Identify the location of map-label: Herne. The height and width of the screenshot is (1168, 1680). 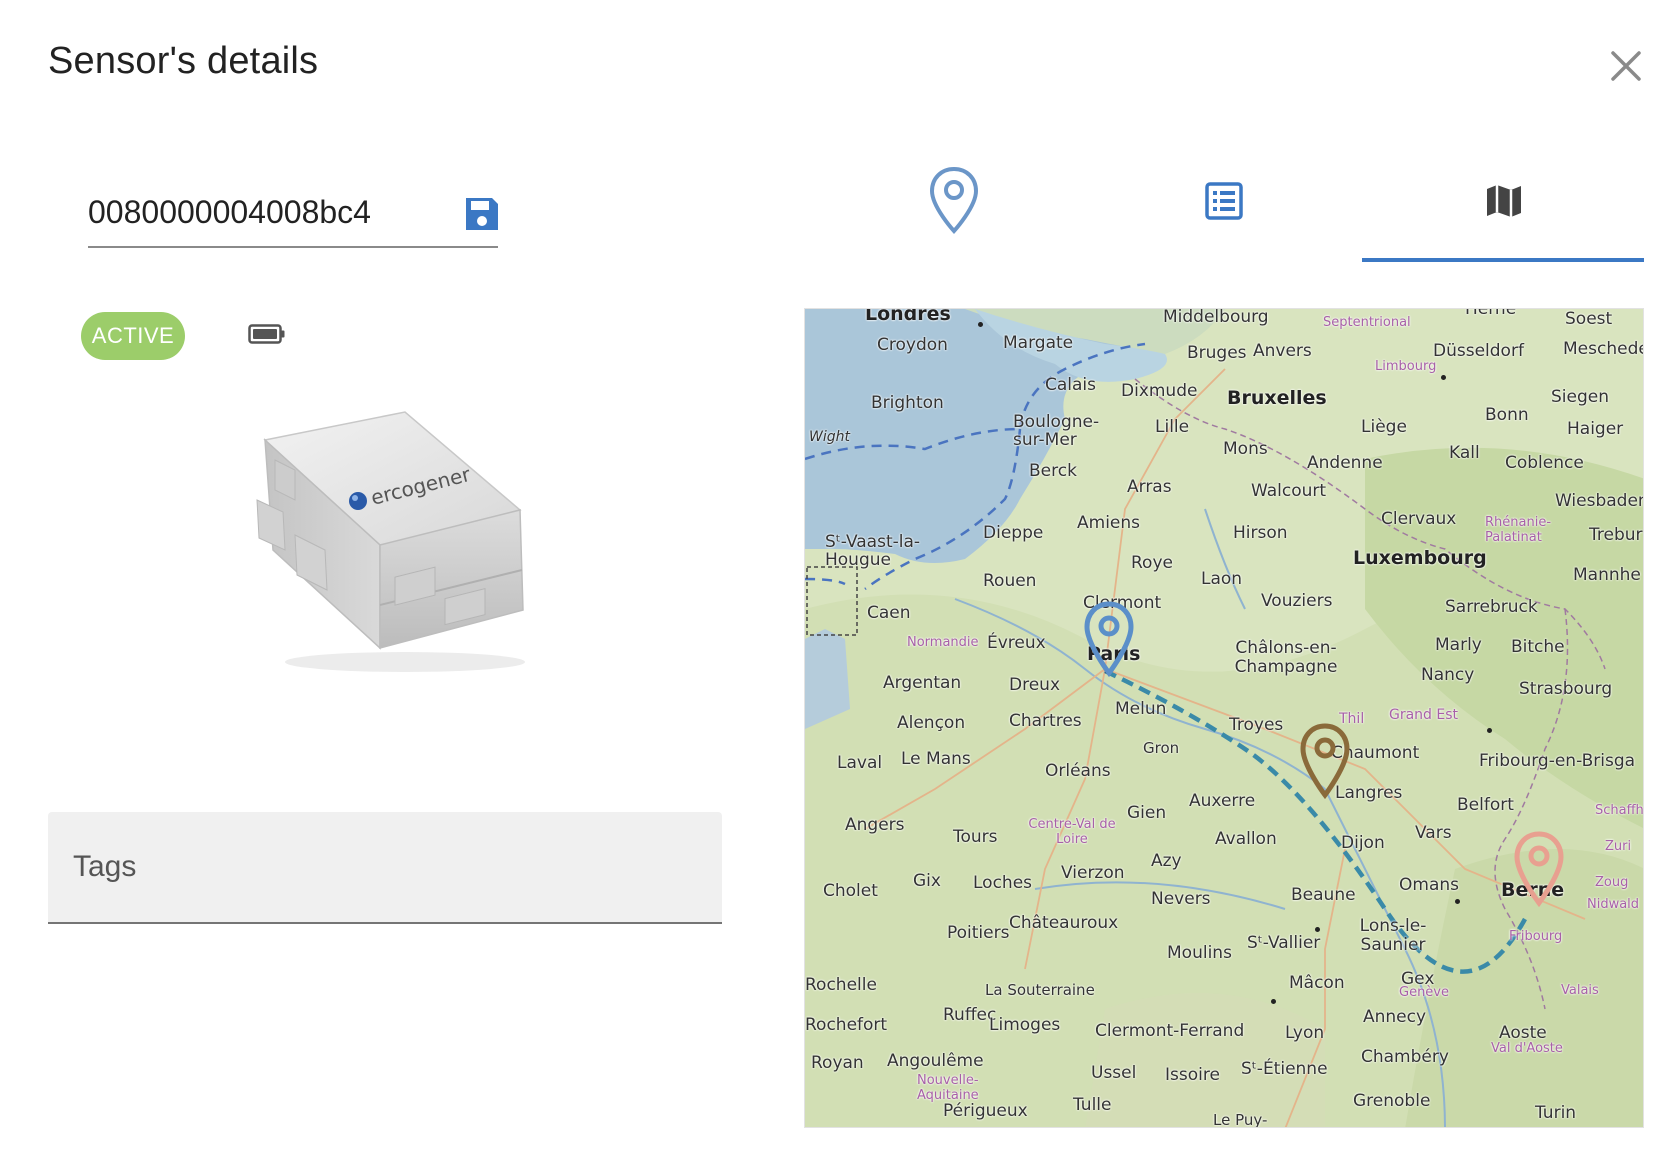
(1491, 313).